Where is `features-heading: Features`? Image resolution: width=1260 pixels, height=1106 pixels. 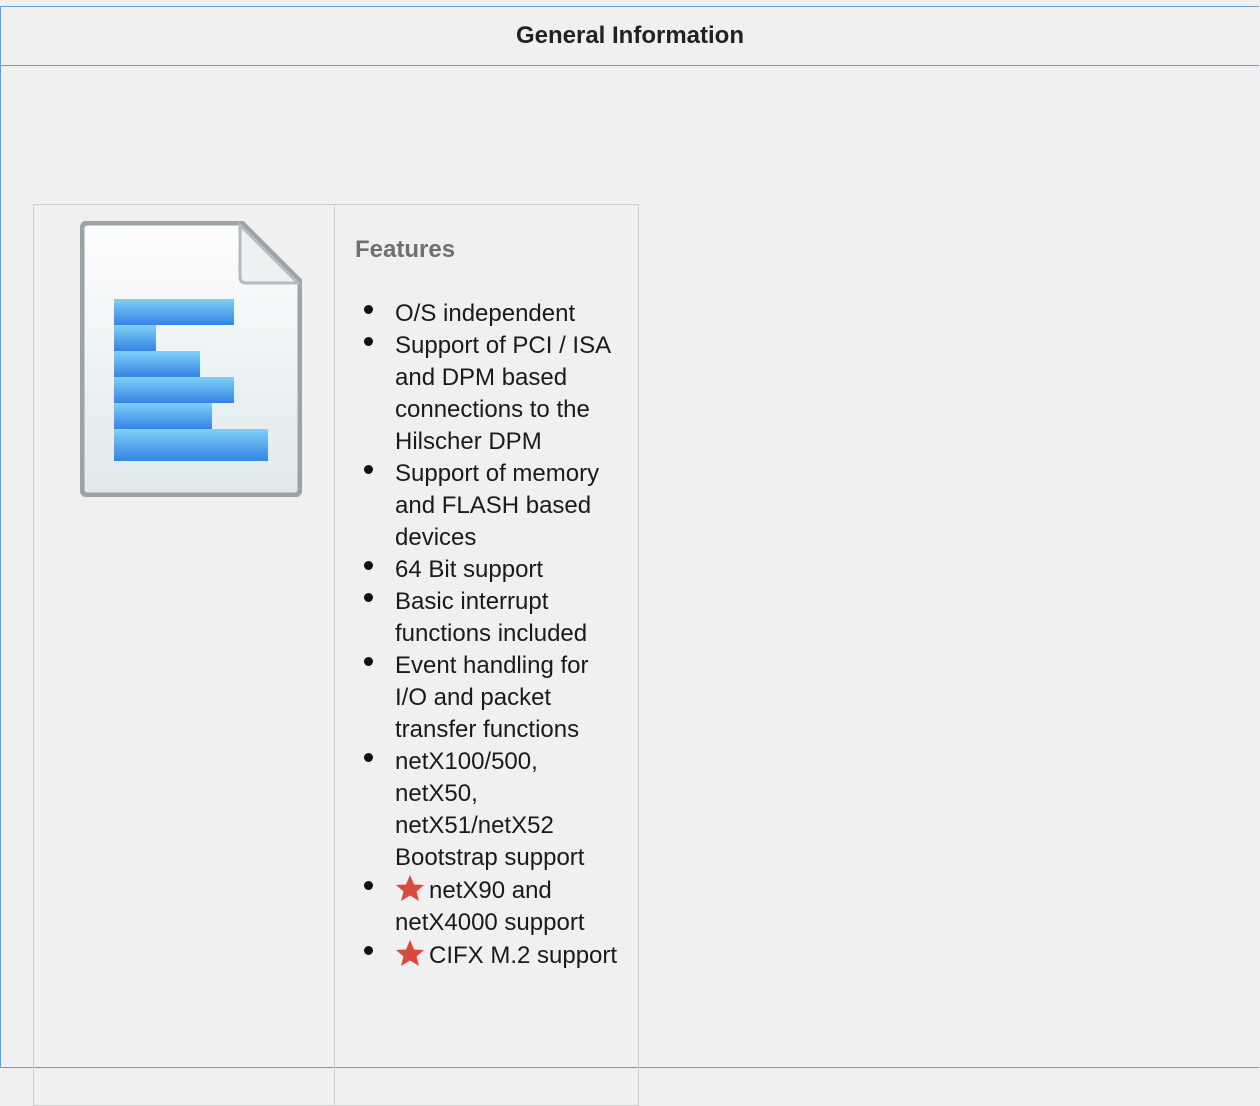
features-heading: Features is located at coordinates (405, 249).